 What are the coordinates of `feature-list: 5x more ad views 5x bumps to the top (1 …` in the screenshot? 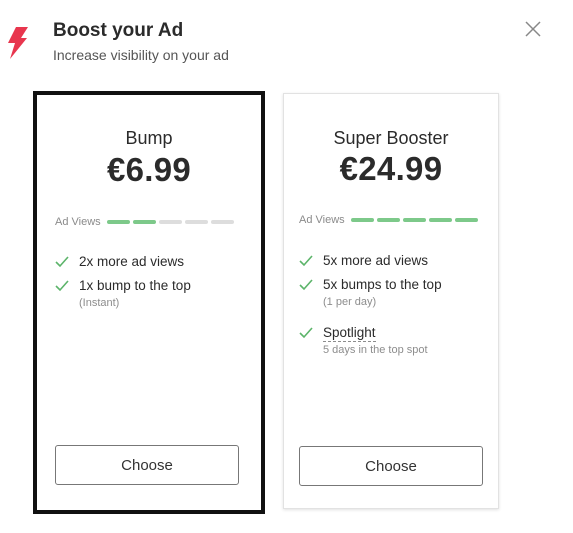 It's located at (370, 304).